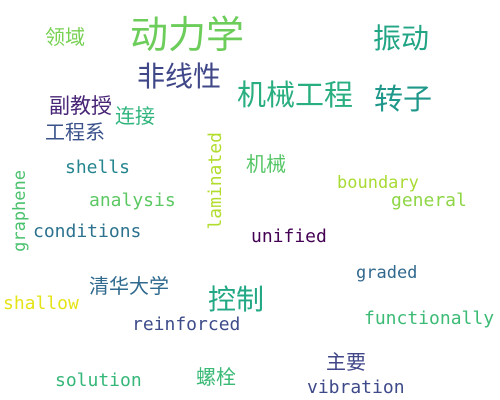  I want to click on word-vibration: vibration, so click(356, 387).